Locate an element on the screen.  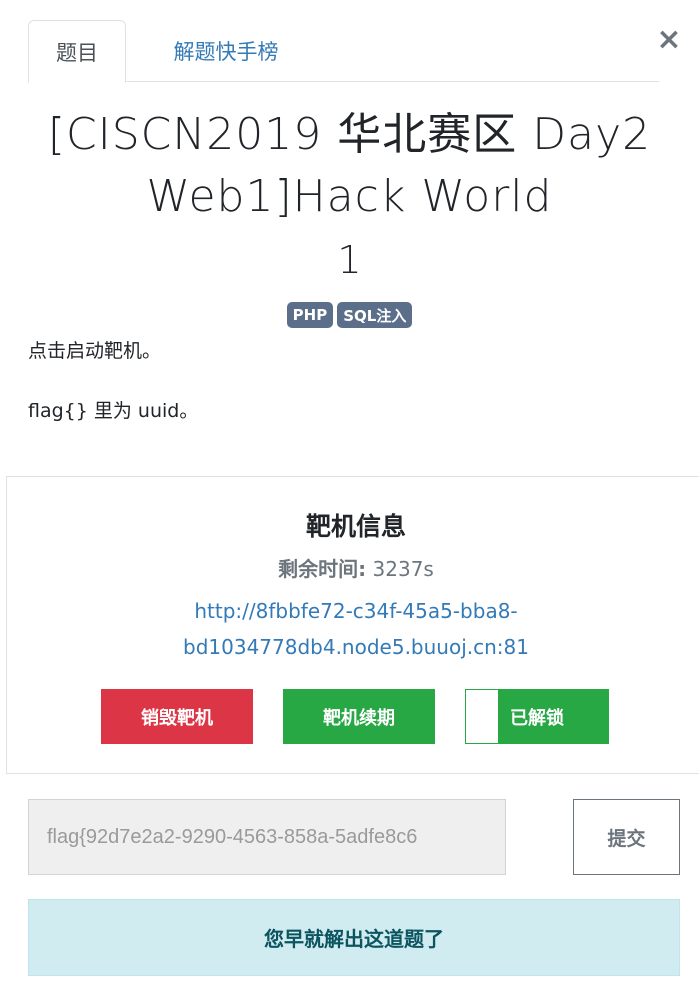
close-icon: × is located at coordinates (669, 39).